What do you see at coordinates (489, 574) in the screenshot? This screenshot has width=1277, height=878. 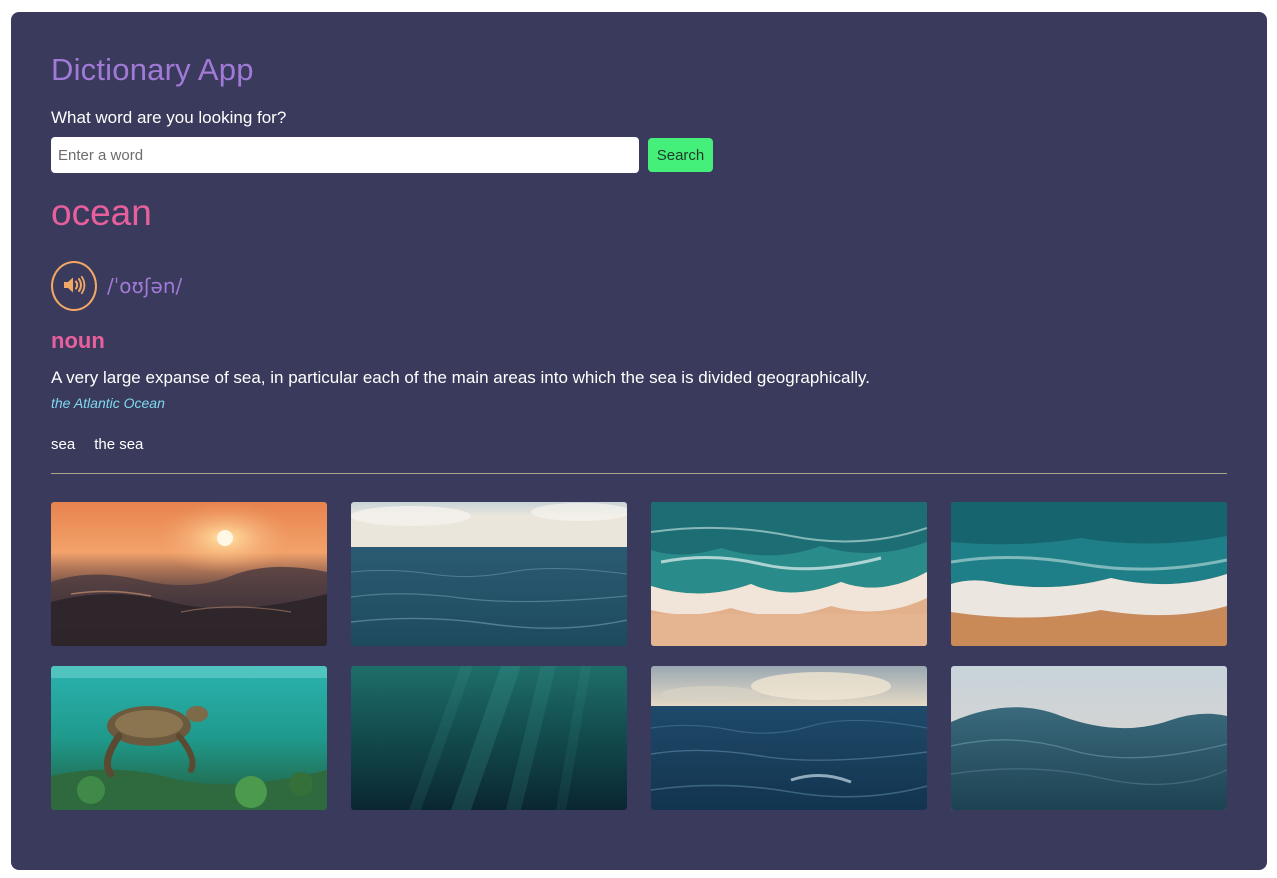 I see `open-sea-horizon-photo` at bounding box center [489, 574].